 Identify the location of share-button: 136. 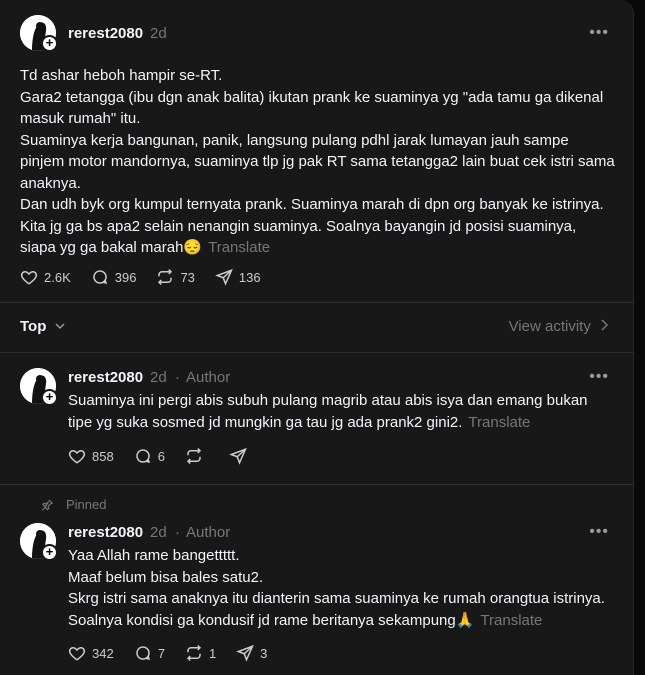
(238, 277).